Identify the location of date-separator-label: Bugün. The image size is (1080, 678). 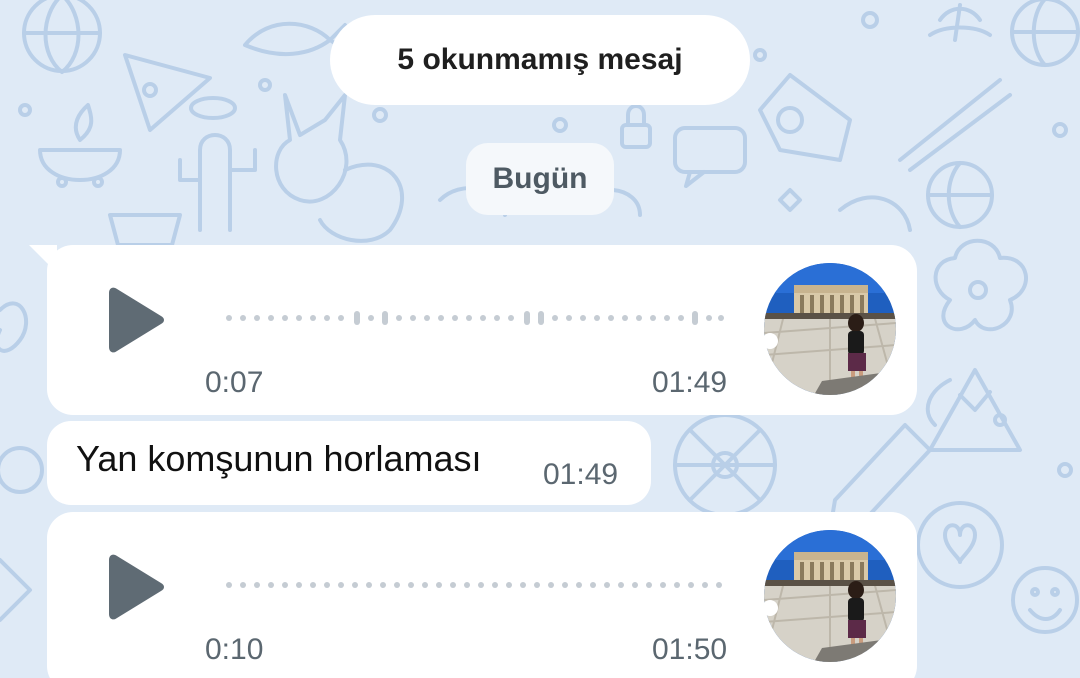
(540, 178).